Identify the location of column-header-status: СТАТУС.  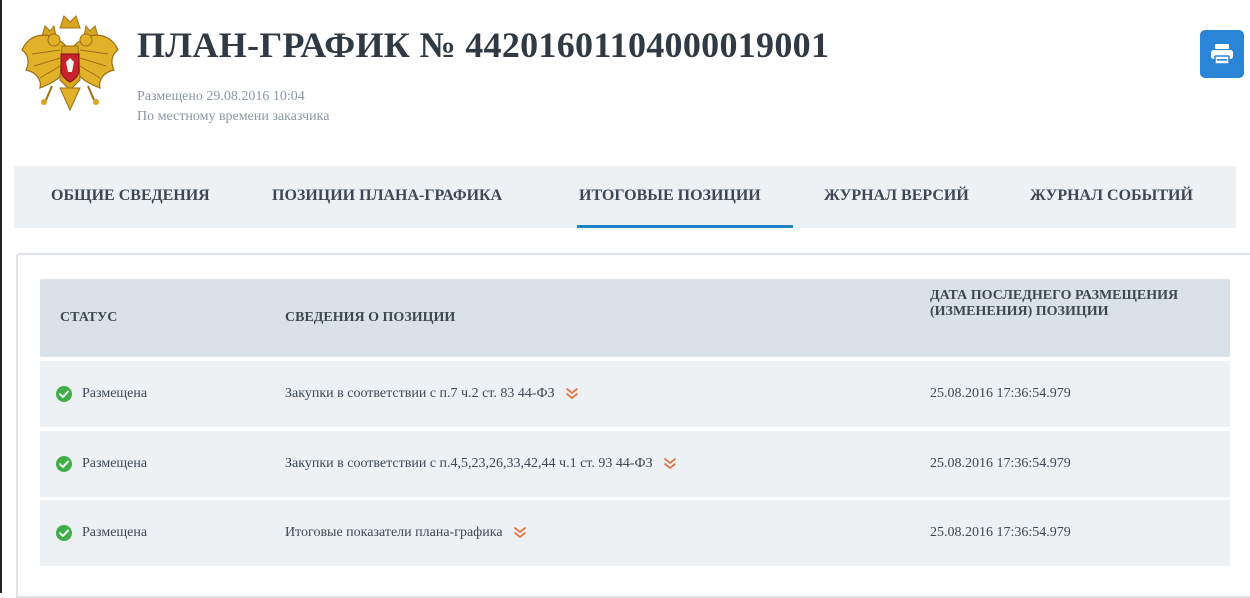
(89, 317).